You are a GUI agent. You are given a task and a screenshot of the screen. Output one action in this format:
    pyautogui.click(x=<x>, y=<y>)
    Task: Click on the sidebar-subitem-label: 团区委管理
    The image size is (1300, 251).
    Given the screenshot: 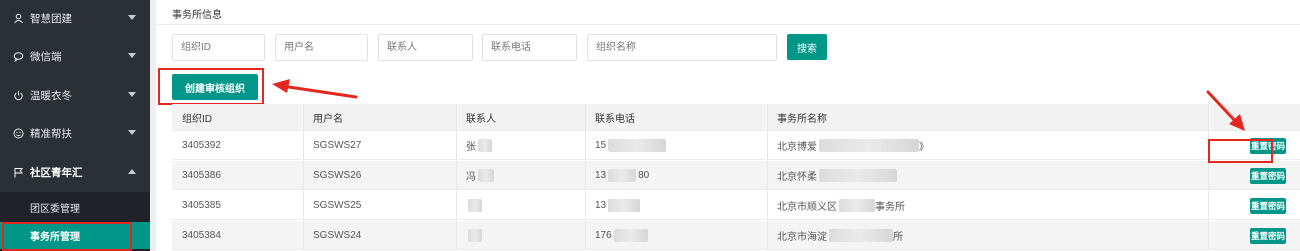 What is the action you would take?
    pyautogui.click(x=55, y=209)
    